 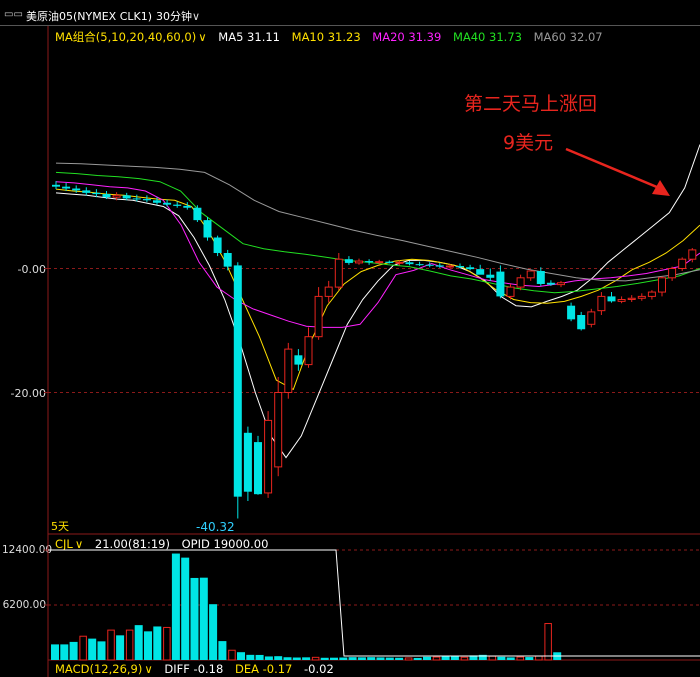 I want to click on annotation-arrow-shaft, so click(x=615, y=169).